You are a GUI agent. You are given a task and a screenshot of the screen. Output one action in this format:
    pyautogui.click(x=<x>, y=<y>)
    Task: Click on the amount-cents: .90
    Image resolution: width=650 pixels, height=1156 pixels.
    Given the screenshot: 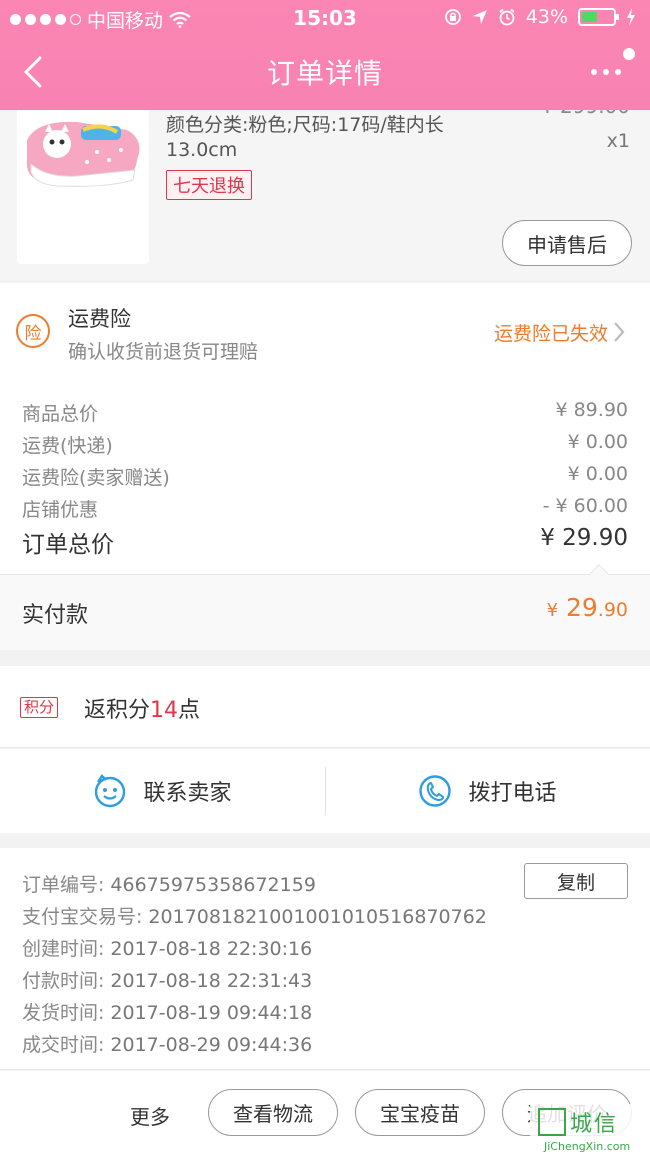 What is the action you would take?
    pyautogui.click(x=612, y=610)
    